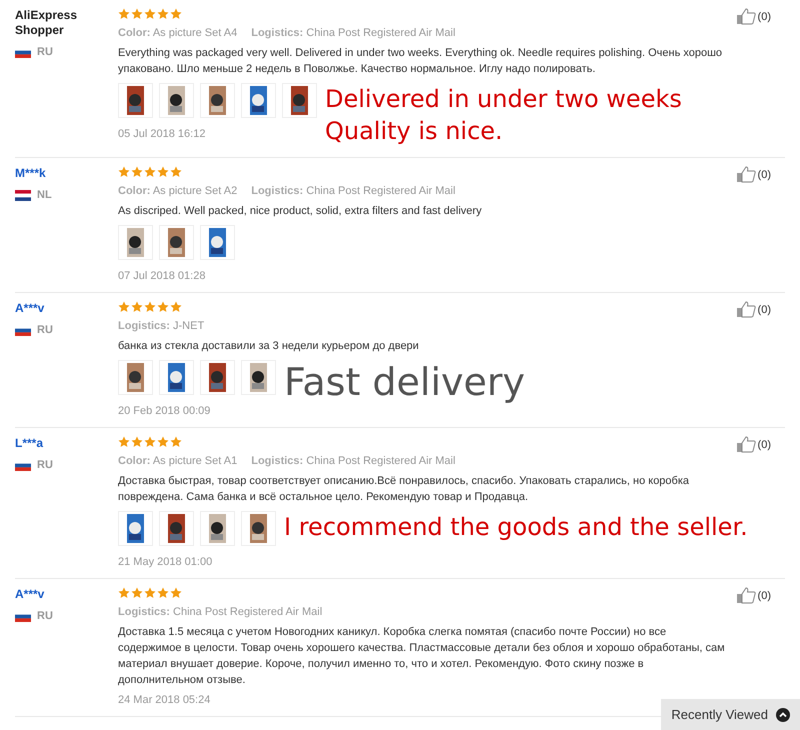 This screenshot has width=800, height=730. Describe the element at coordinates (421, 61) in the screenshot. I see `review-text: Everything was packaged very well. Delivered in under two weeks. Everything ok. Needle requires polishing. Очень хорошо упаковано. Шло меньше 2 недель в Поволжье. Качество нормальное. Иглу надо полировать.` at that location.